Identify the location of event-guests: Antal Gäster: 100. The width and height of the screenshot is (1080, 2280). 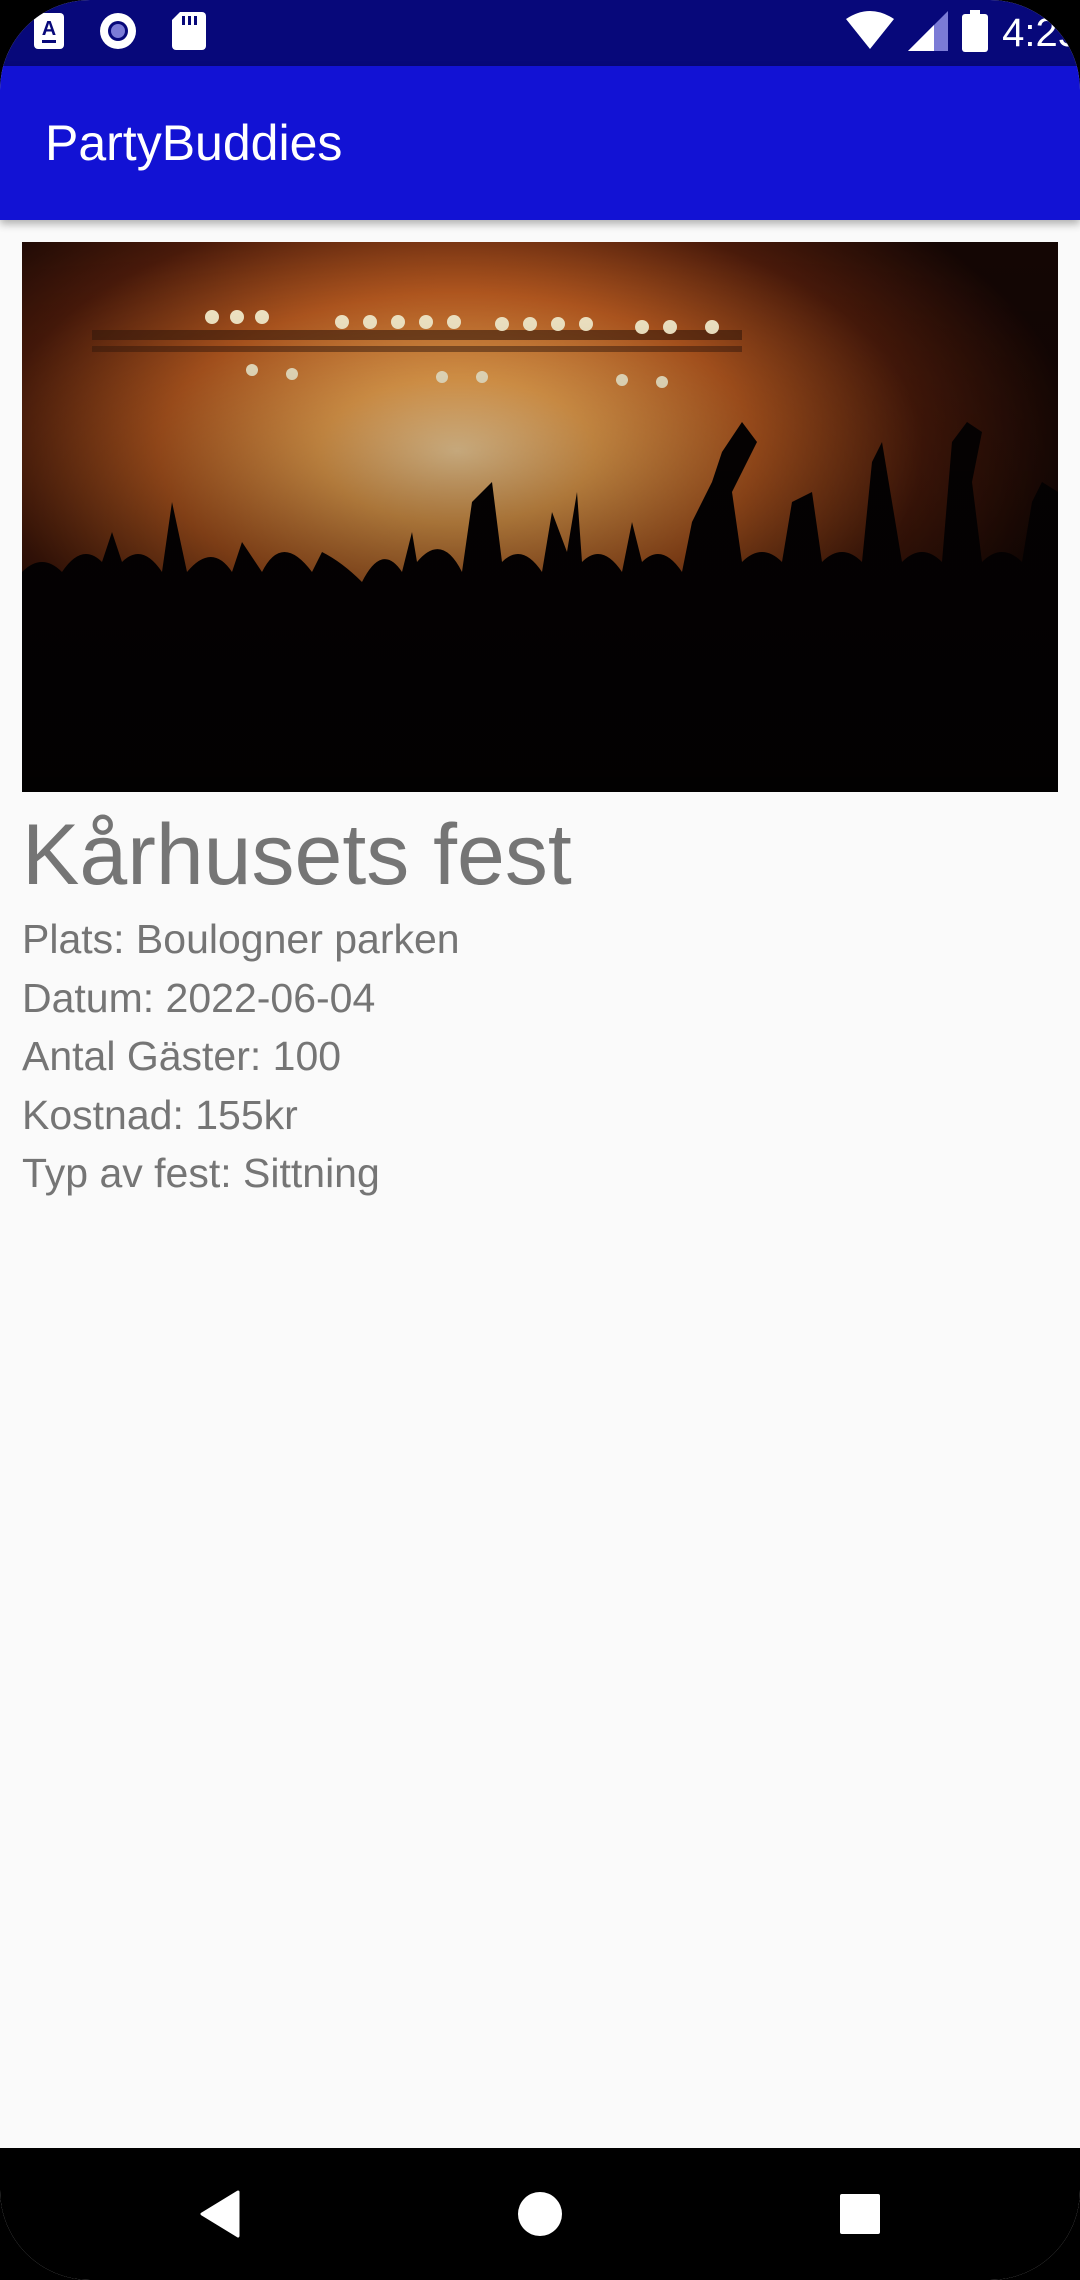
(182, 1056).